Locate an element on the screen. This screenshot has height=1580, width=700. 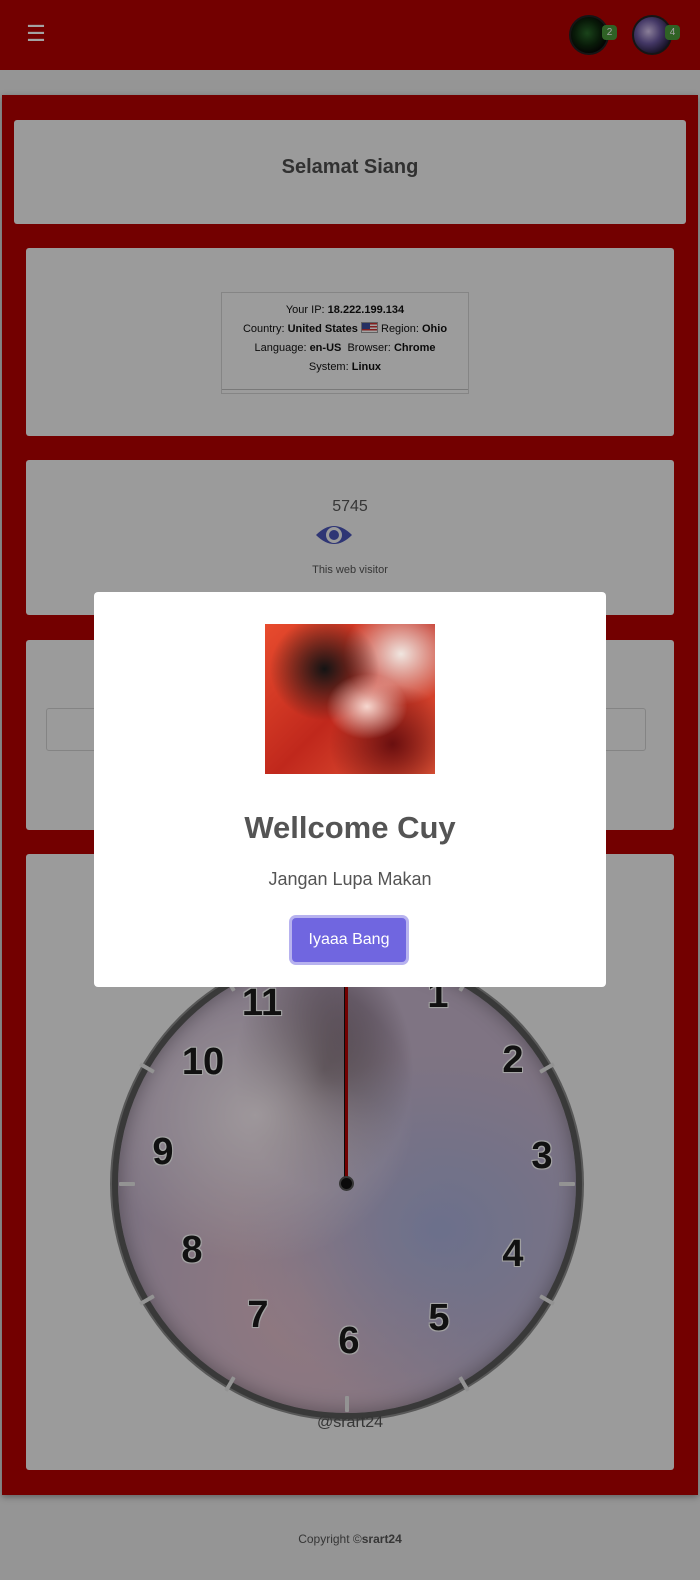
modal-title: Wellcome Cuy is located at coordinates (350, 827).